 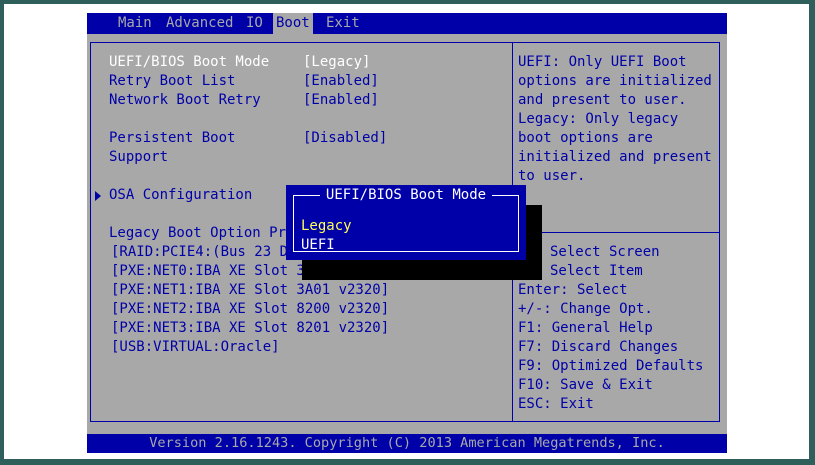 What do you see at coordinates (254, 23) in the screenshot?
I see `tab-io: IO` at bounding box center [254, 23].